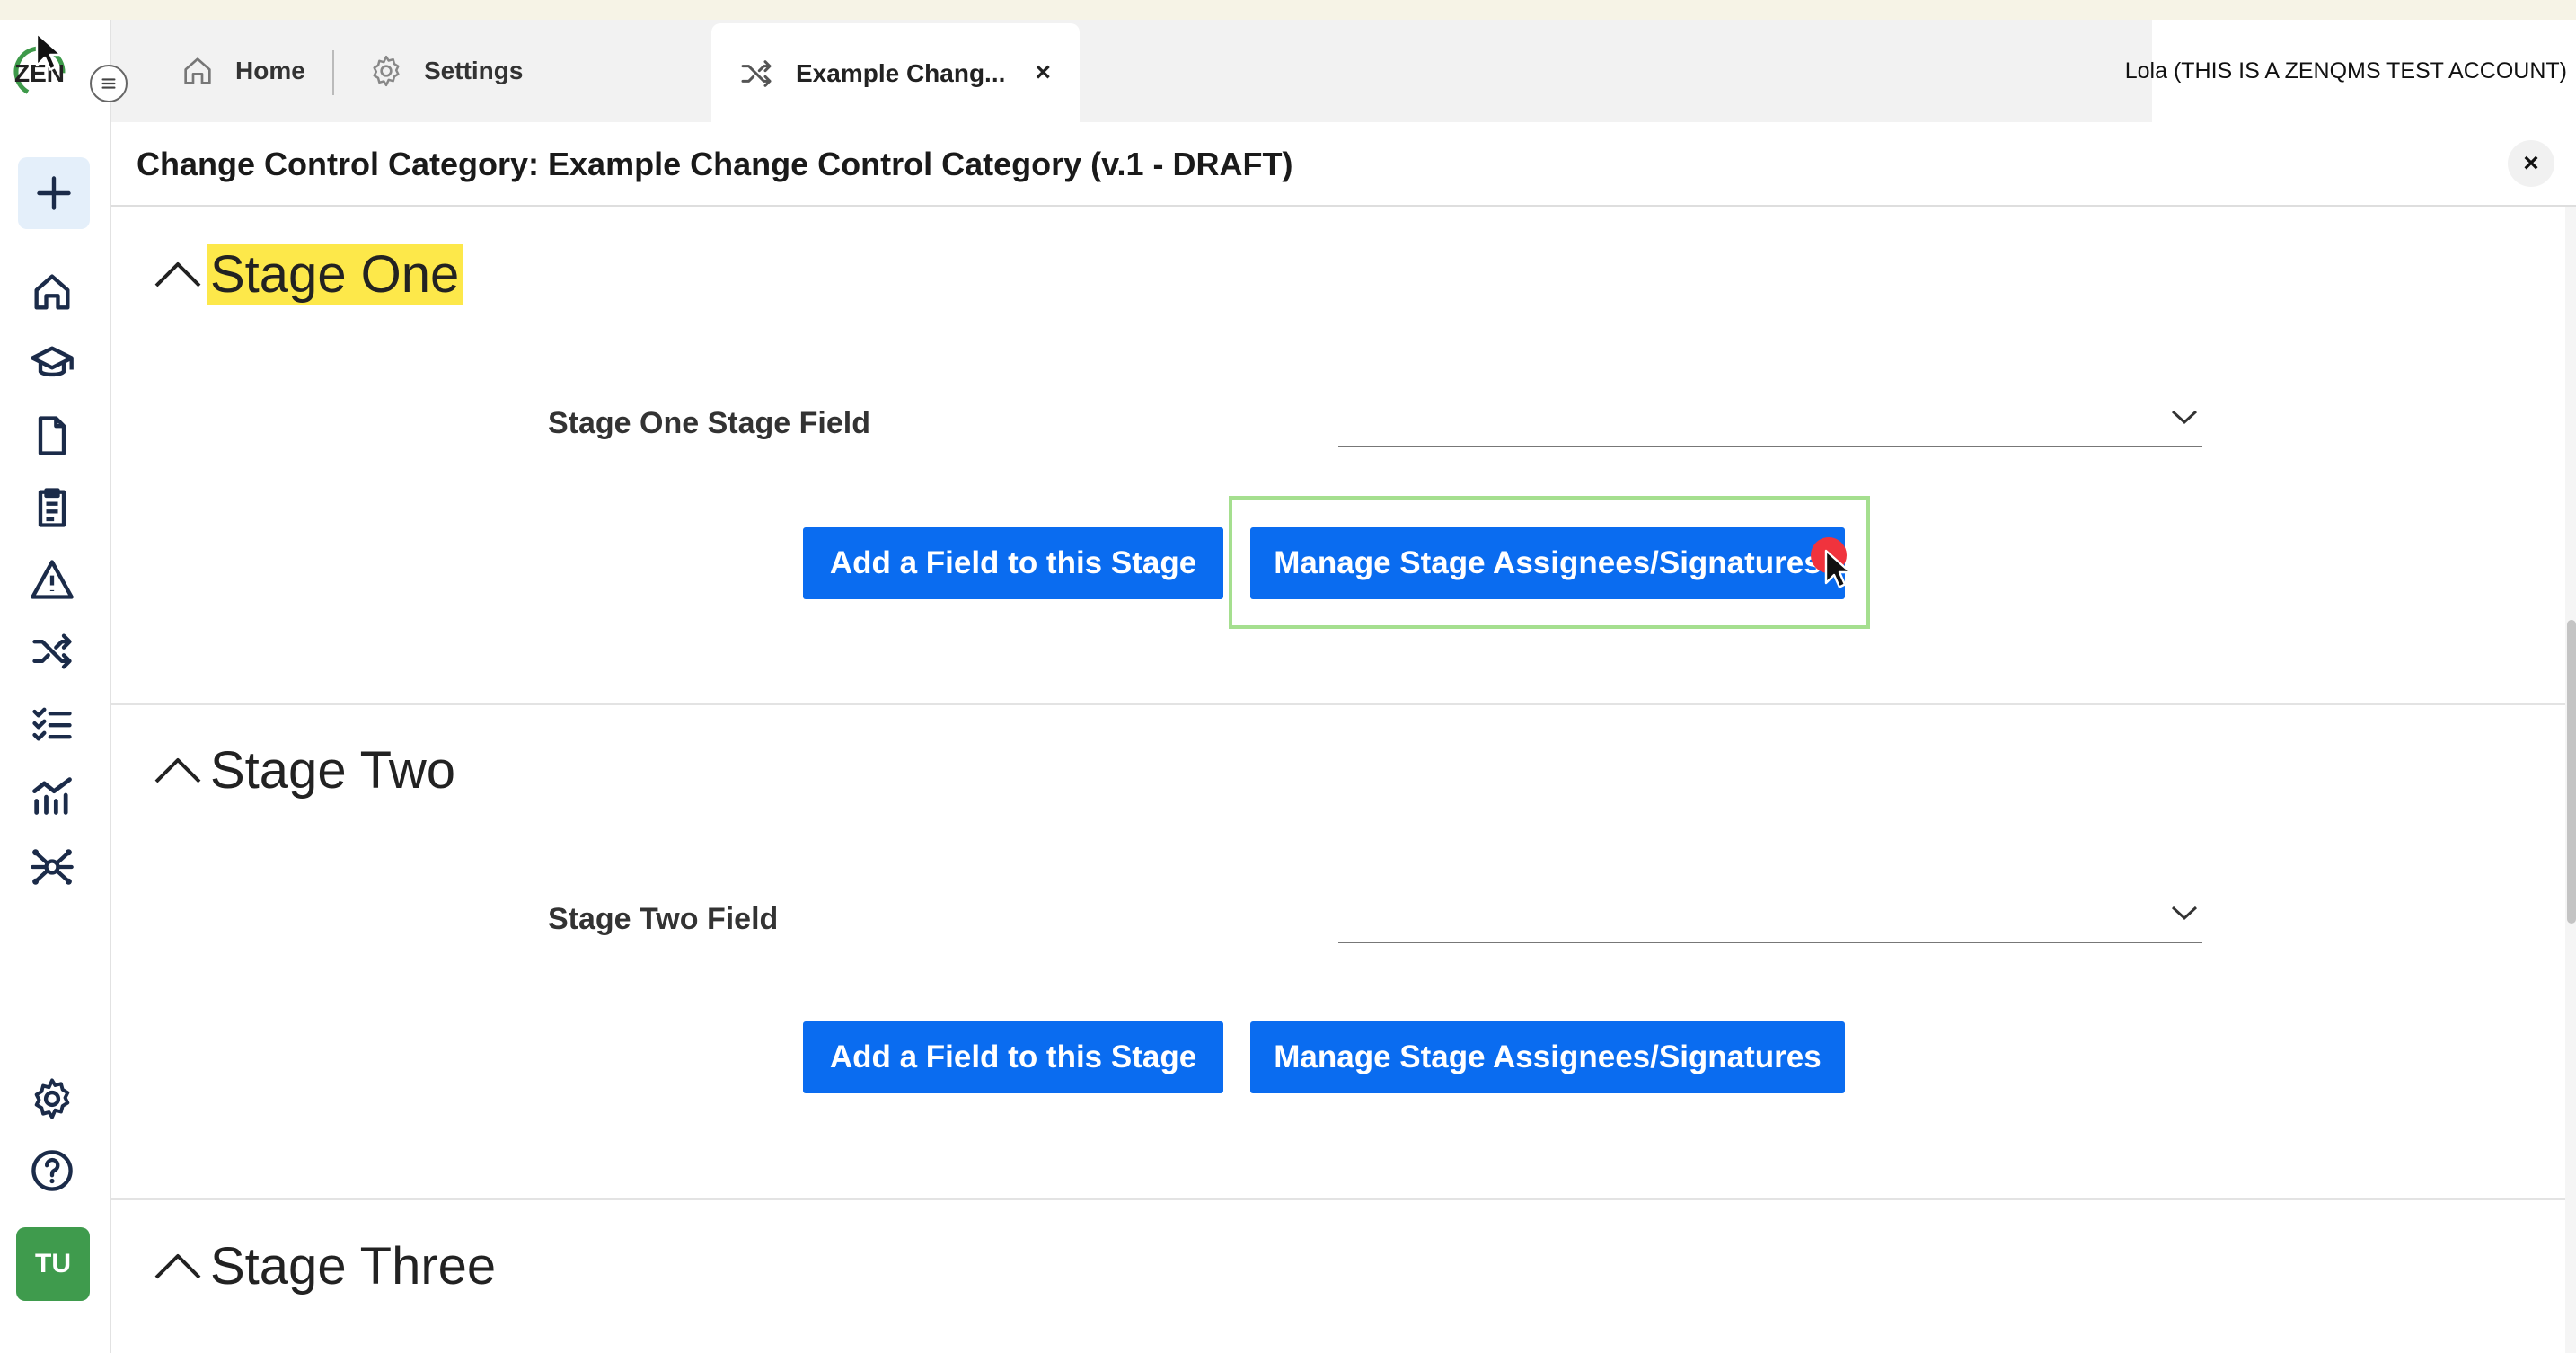 The height and width of the screenshot is (1353, 2576). I want to click on stage-title: Stage One, so click(335, 274).